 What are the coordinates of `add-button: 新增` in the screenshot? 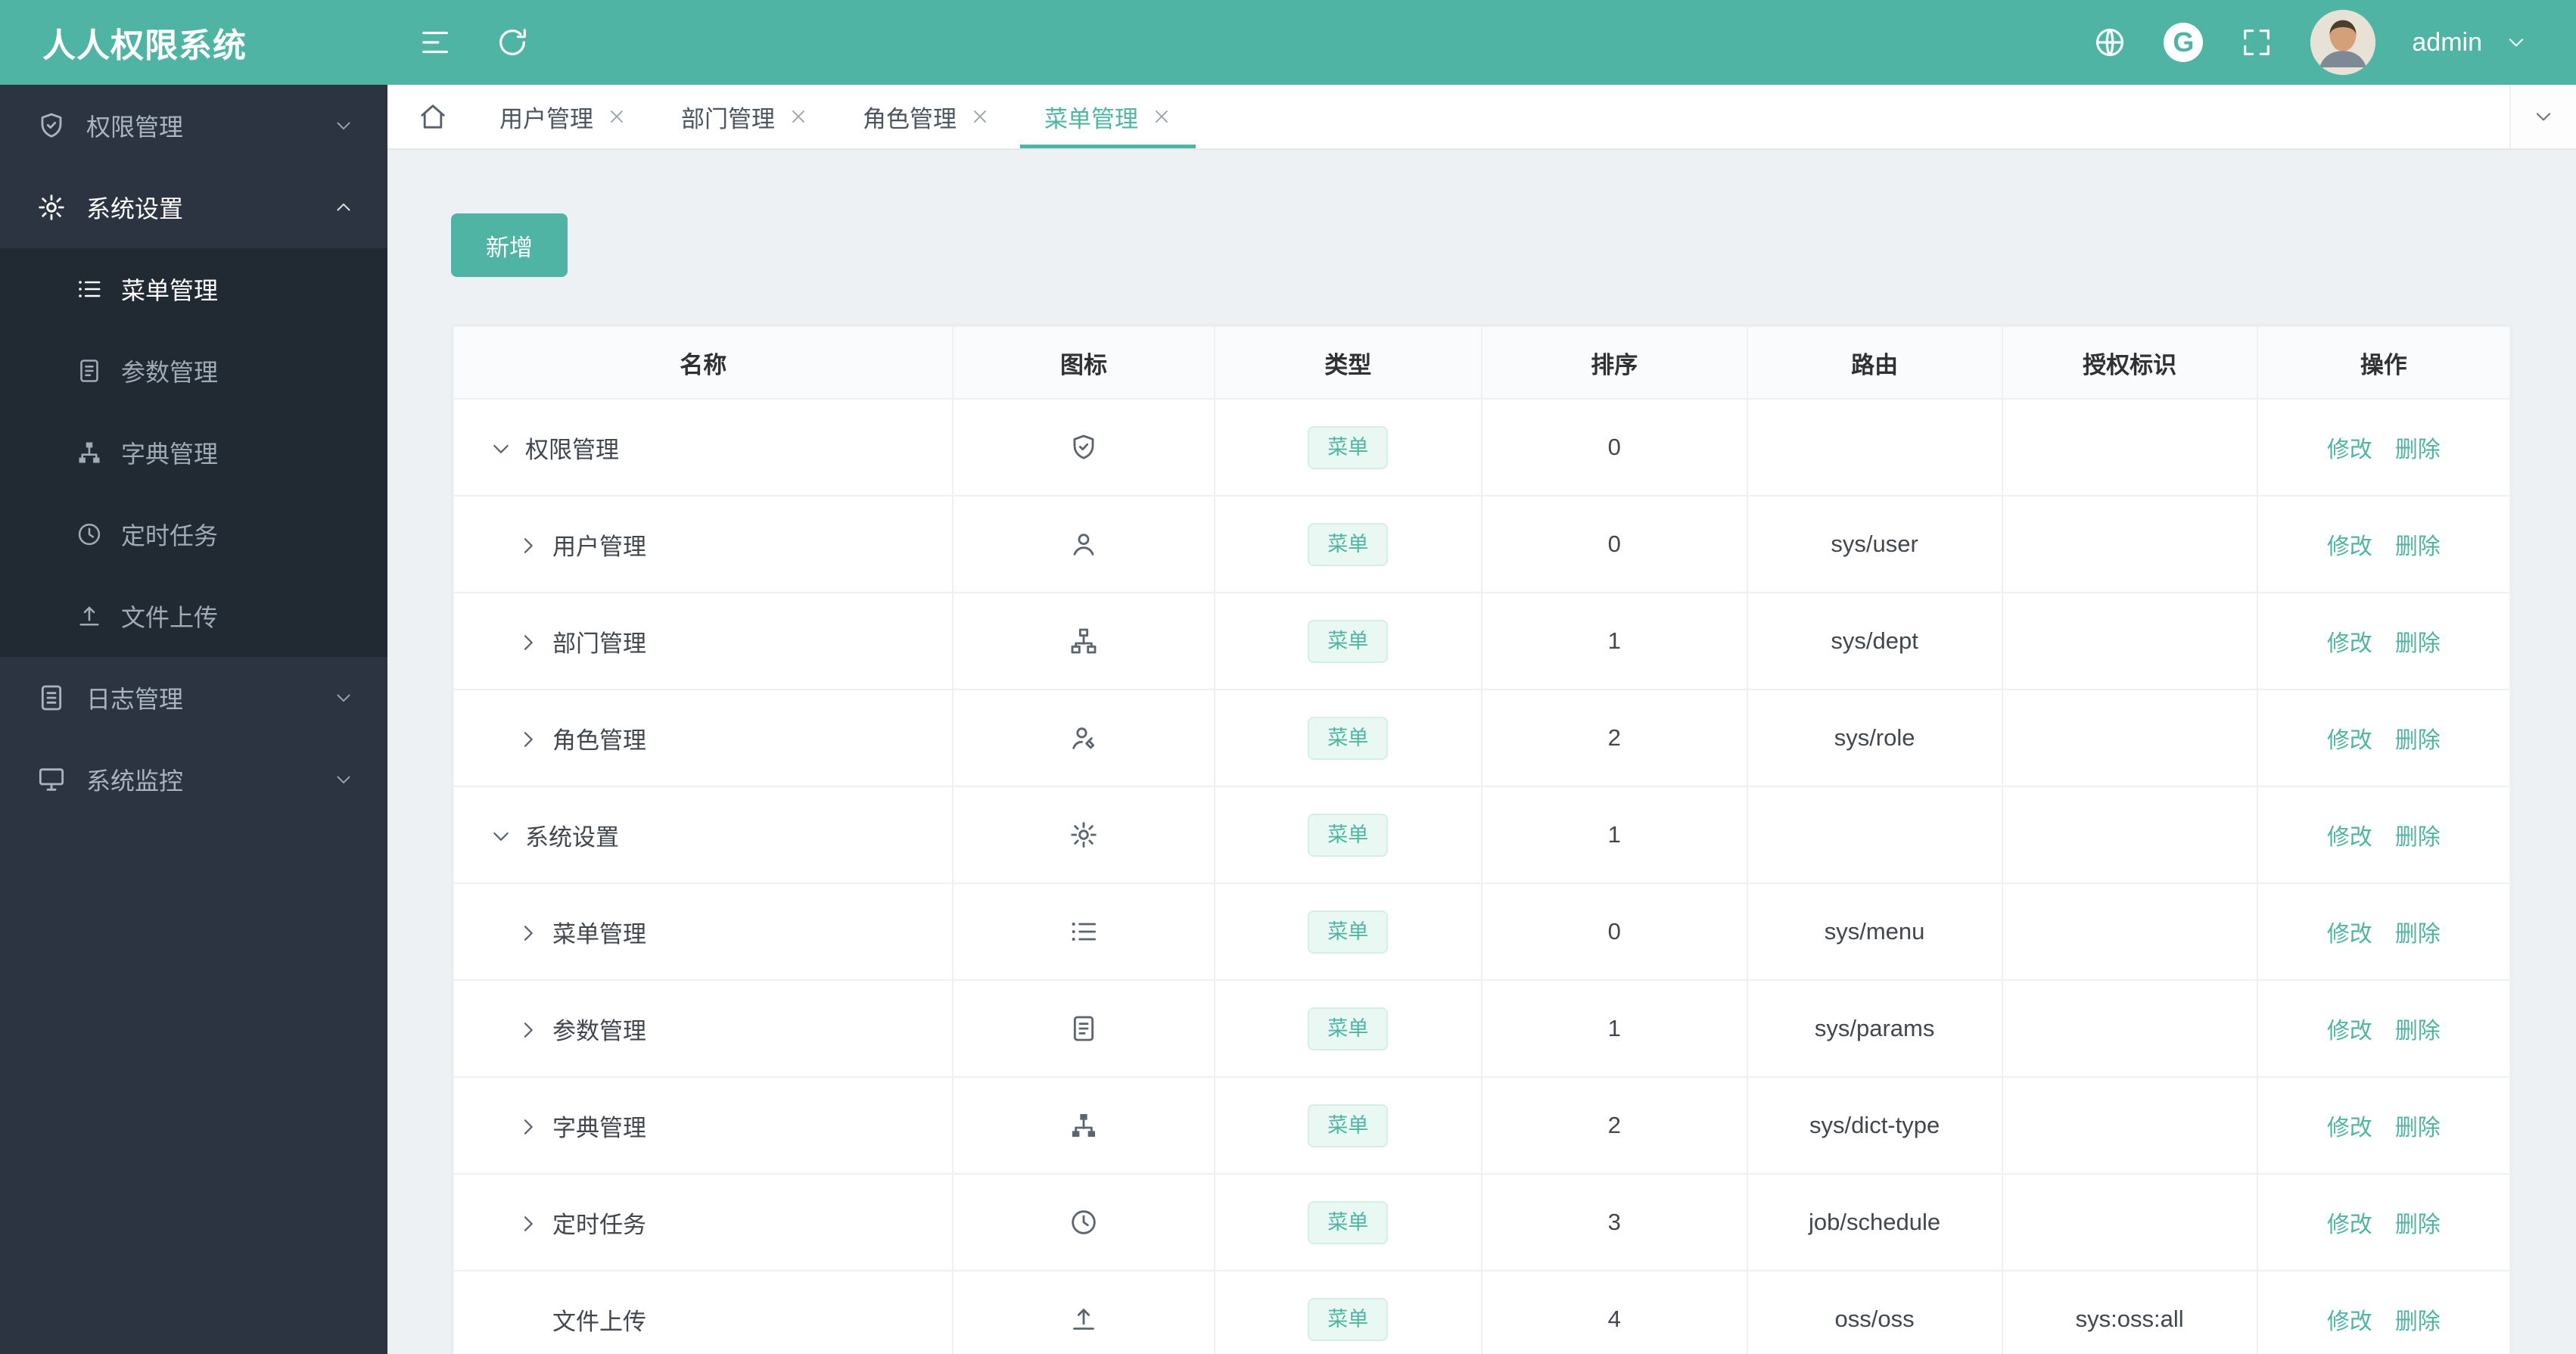 It's located at (509, 245).